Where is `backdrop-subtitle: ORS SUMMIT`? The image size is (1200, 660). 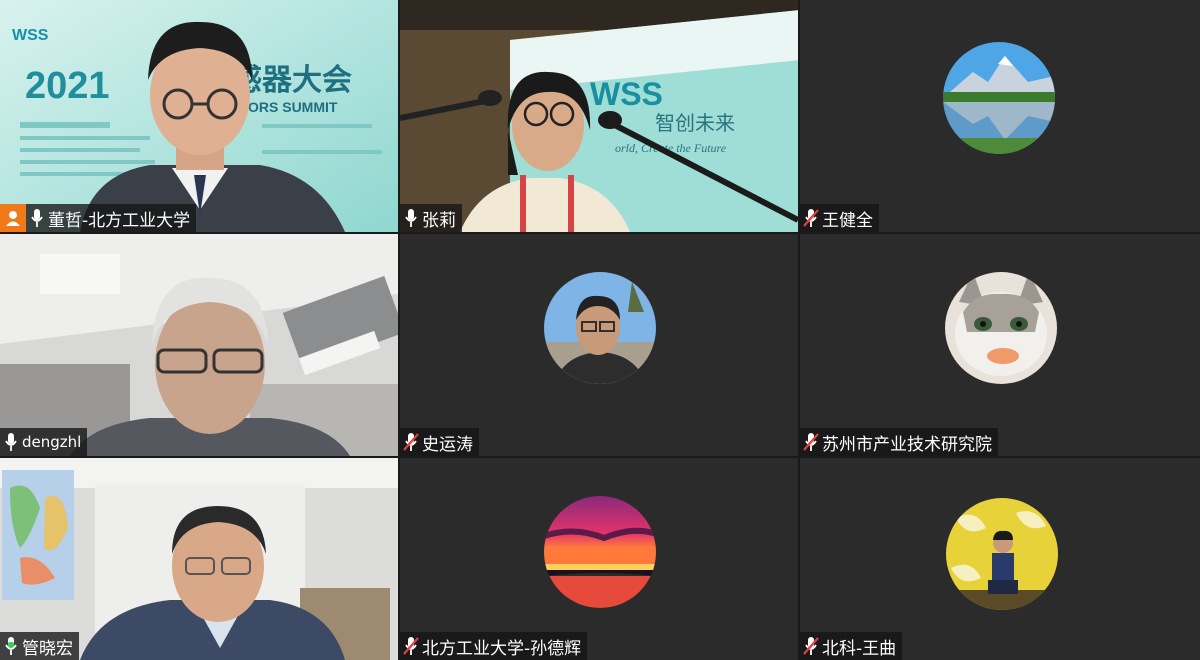
backdrop-subtitle: ORS SUMMIT is located at coordinates (293, 107).